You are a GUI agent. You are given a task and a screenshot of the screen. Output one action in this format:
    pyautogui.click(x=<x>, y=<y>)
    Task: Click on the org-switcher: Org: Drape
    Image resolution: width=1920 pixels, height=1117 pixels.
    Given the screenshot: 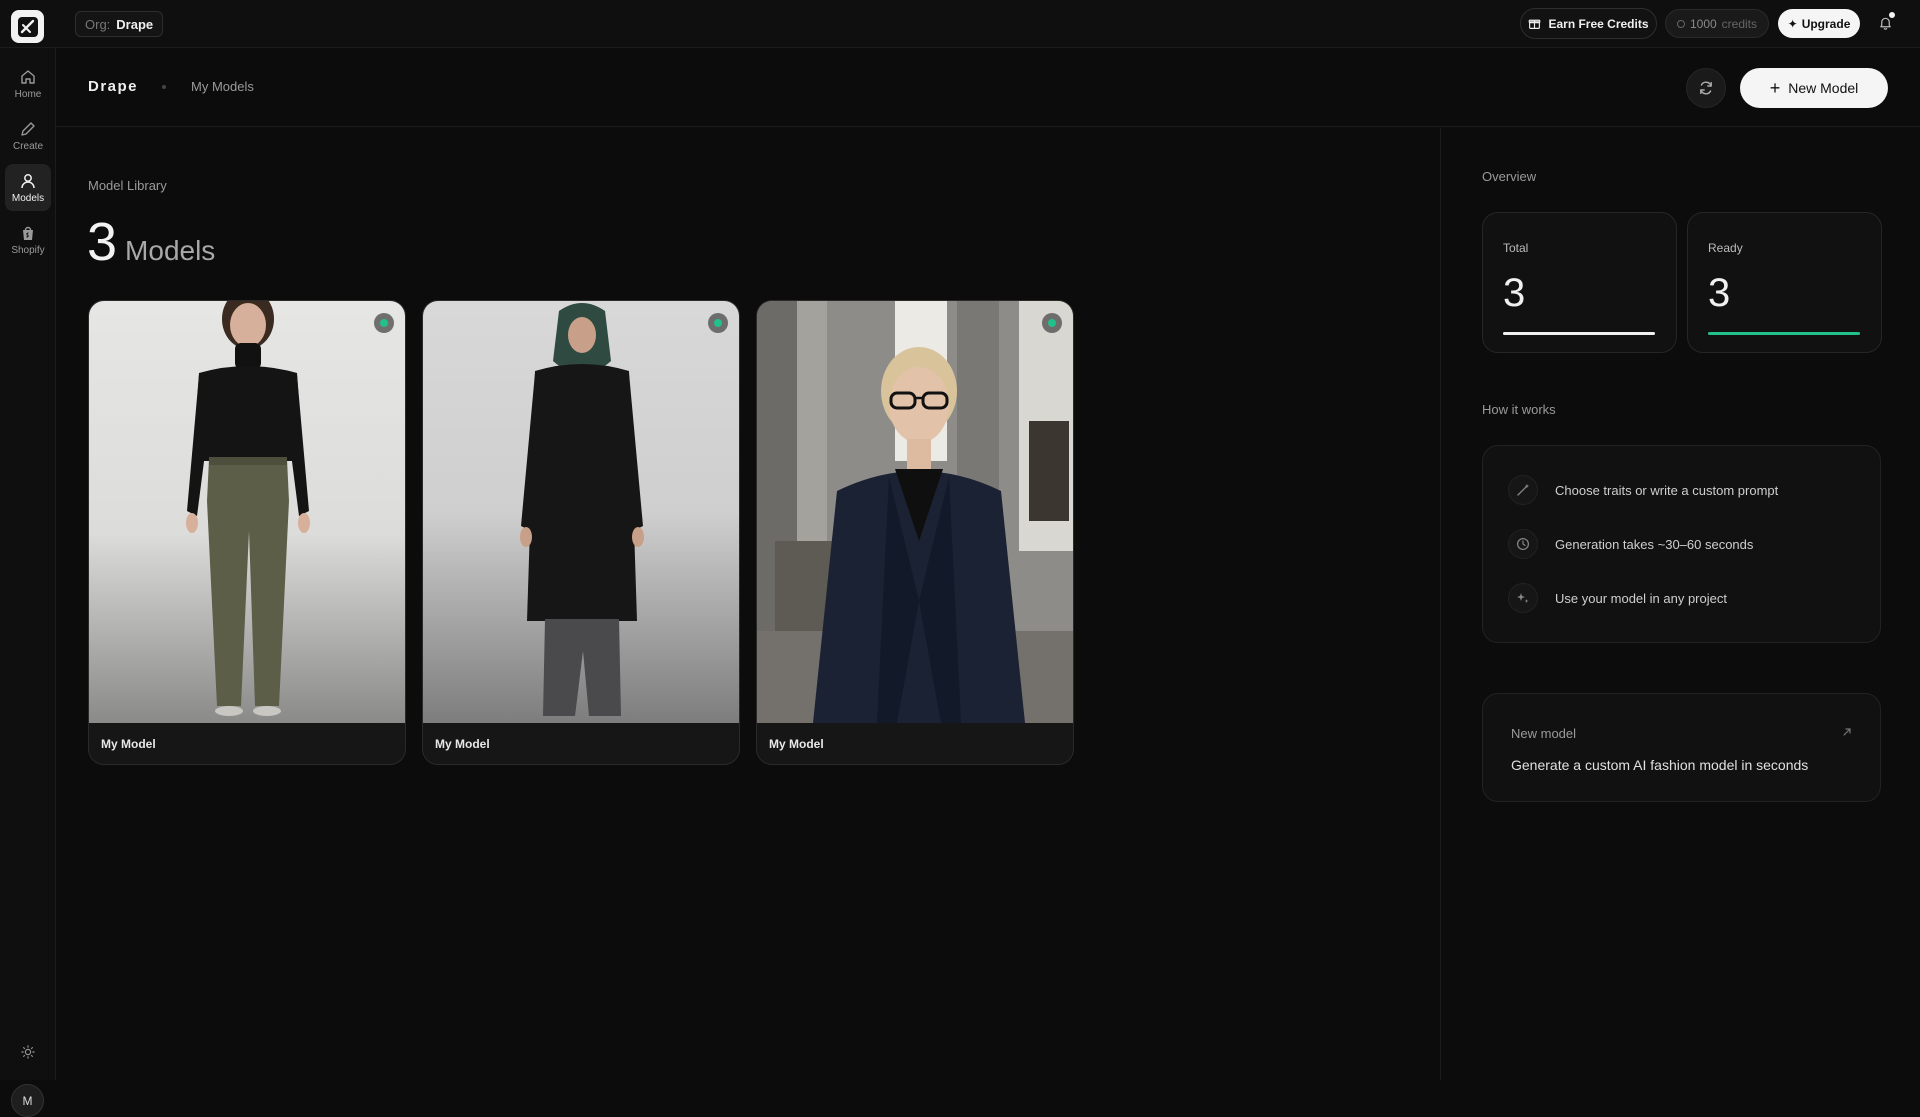 What is the action you would take?
    pyautogui.click(x=119, y=24)
    